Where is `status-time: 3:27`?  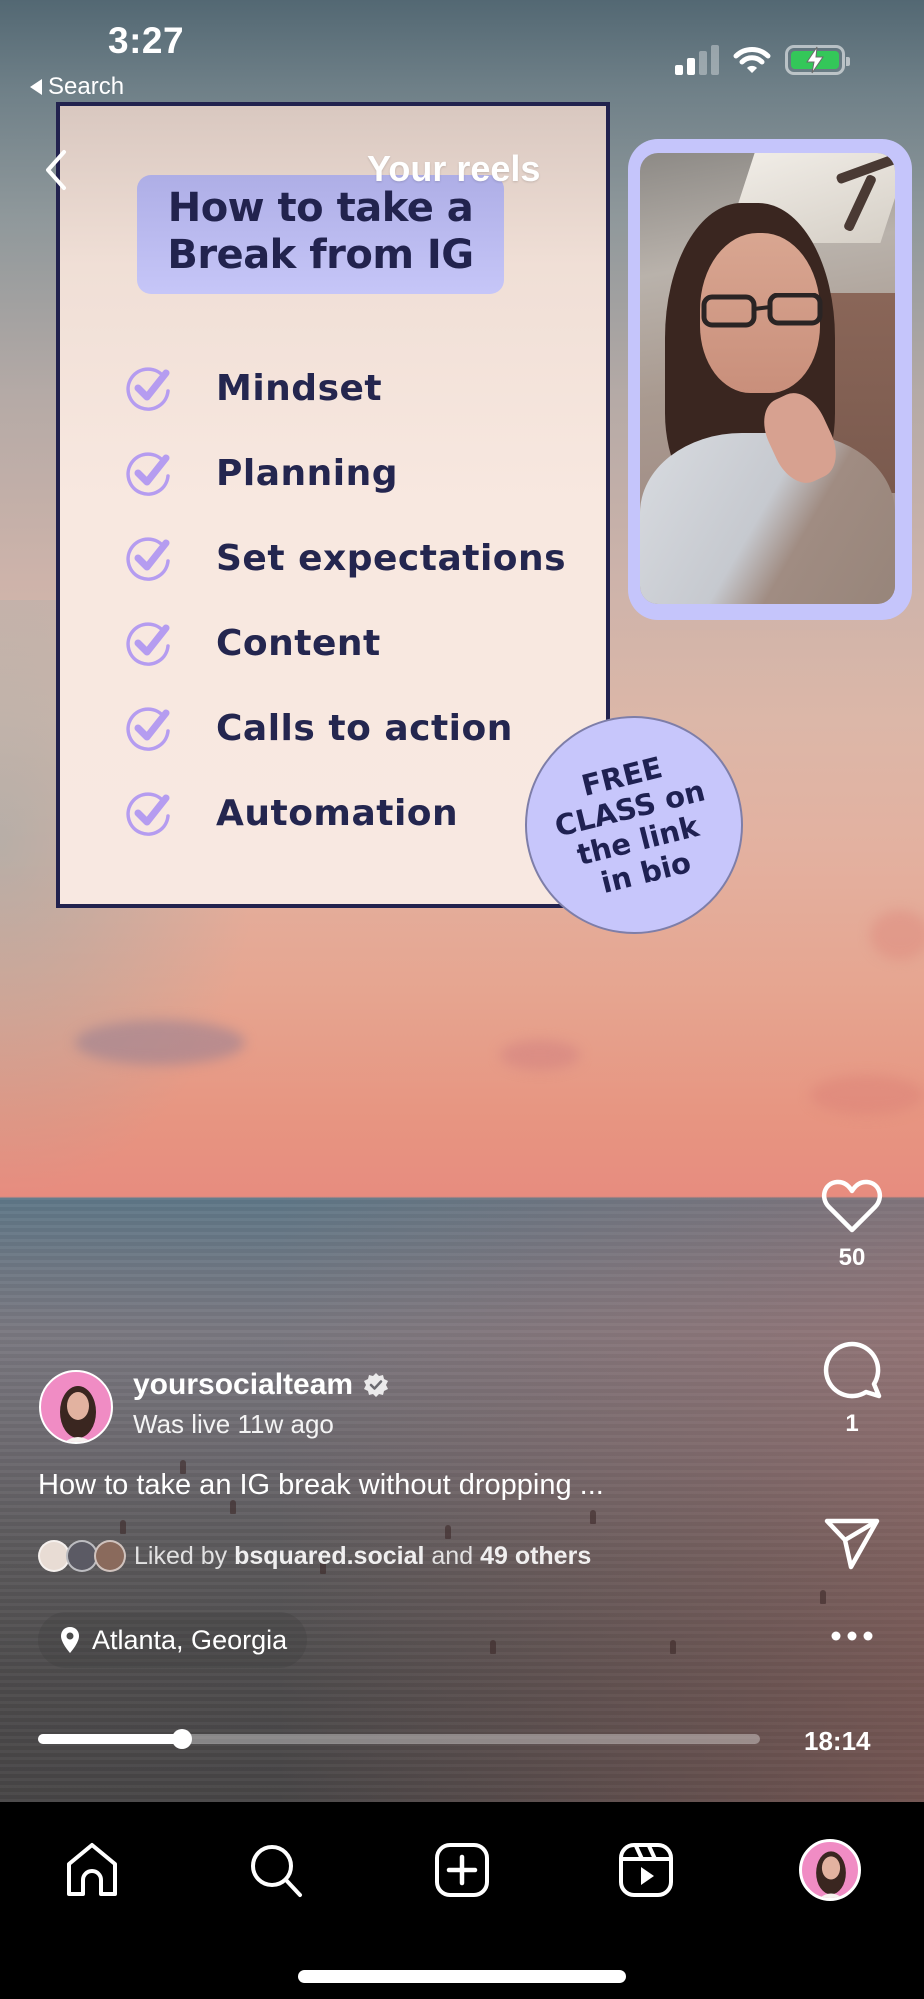
status-time: 3:27 is located at coordinates (146, 40).